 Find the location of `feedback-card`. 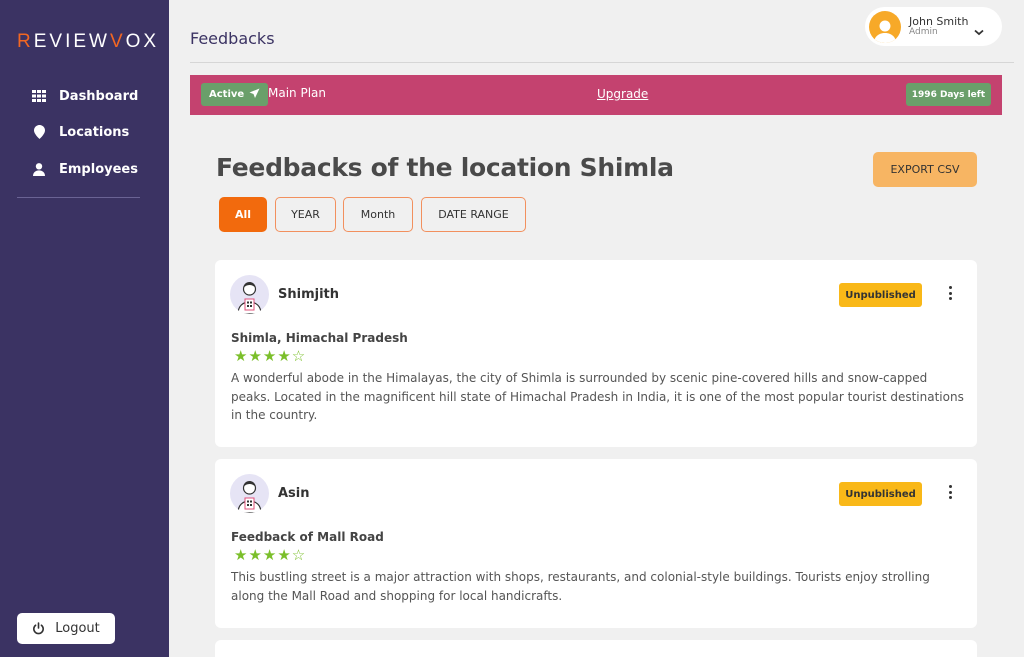

feedback-card is located at coordinates (596, 648).